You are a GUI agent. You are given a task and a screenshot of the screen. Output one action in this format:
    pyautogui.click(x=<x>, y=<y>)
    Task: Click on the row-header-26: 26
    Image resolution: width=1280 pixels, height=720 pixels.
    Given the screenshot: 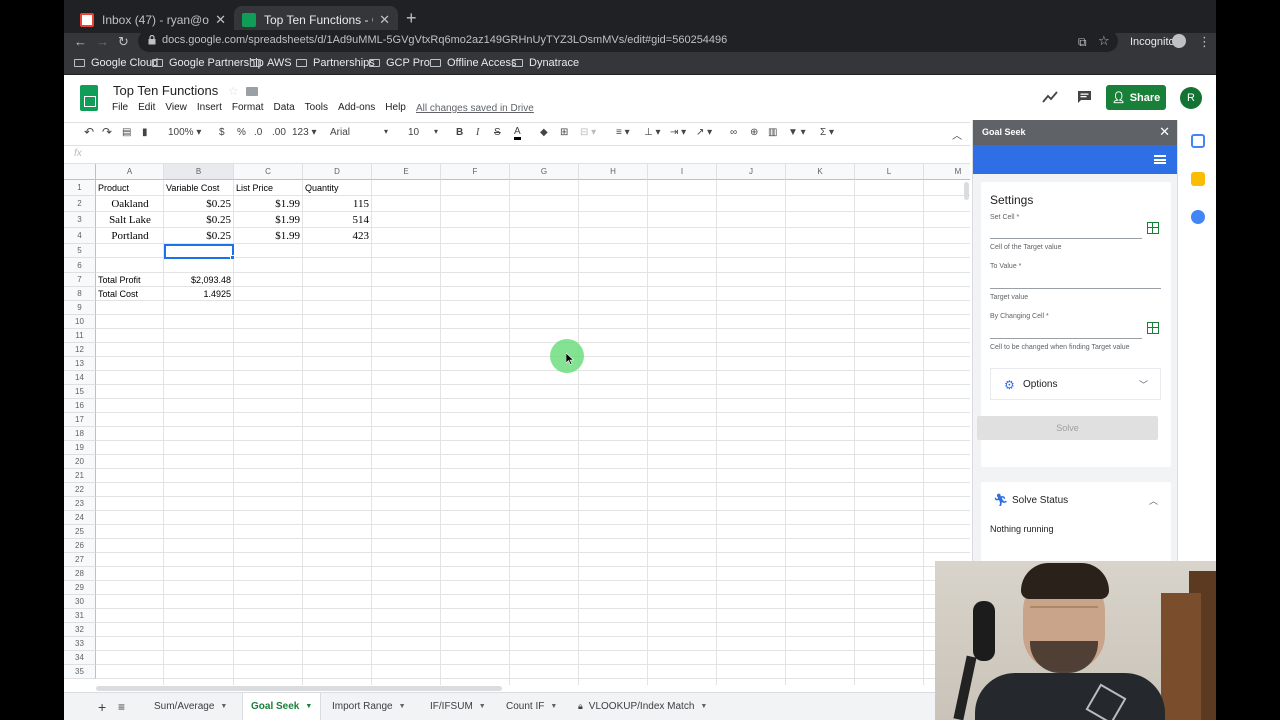 What is the action you would take?
    pyautogui.click(x=80, y=546)
    